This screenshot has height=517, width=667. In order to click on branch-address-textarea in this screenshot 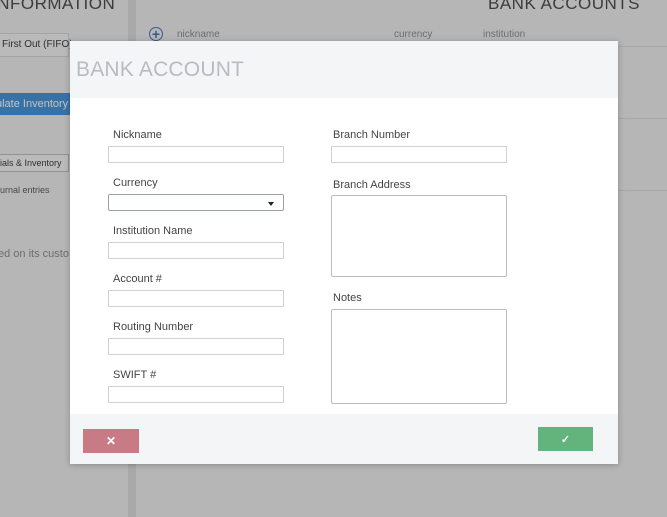, I will do `click(419, 236)`.